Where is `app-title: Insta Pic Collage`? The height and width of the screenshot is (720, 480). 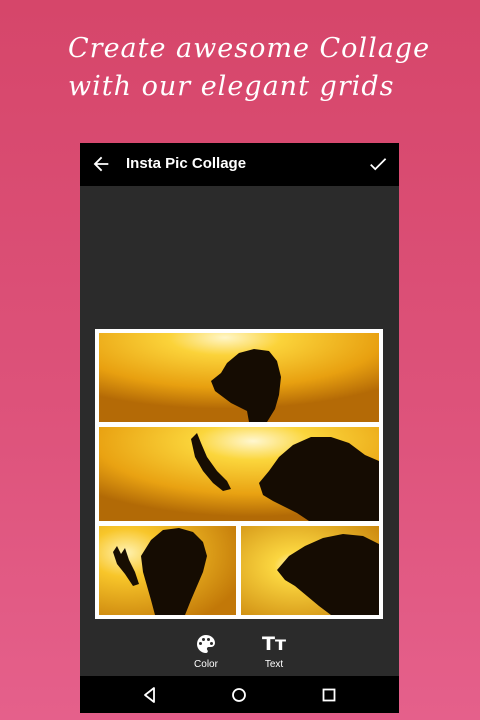 app-title: Insta Pic Collage is located at coordinates (186, 163).